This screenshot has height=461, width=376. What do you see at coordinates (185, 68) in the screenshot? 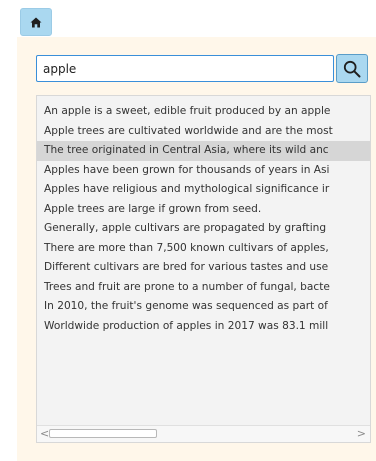
I see `search-input` at bounding box center [185, 68].